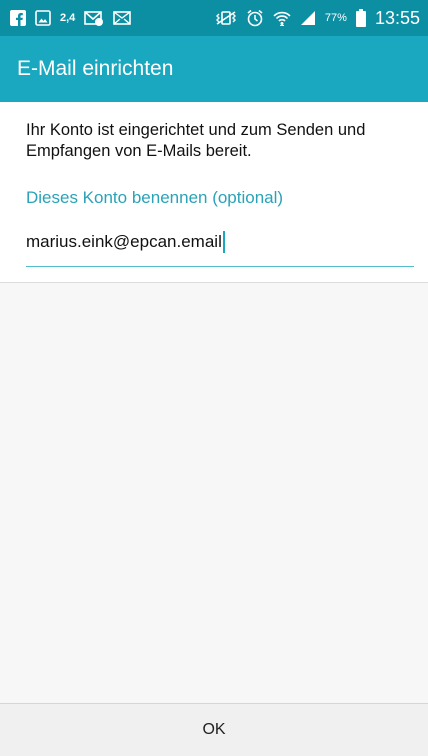  Describe the element at coordinates (360, 18) in the screenshot. I see `battery-icon` at that location.